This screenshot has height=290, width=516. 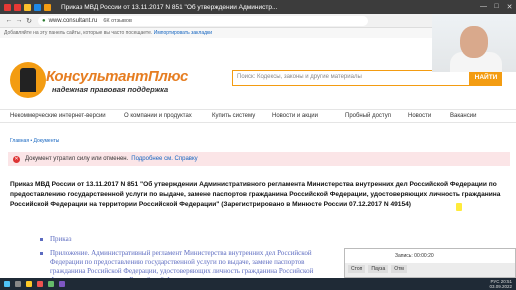 I want to click on explorer-icon, so click(x=29, y=284).